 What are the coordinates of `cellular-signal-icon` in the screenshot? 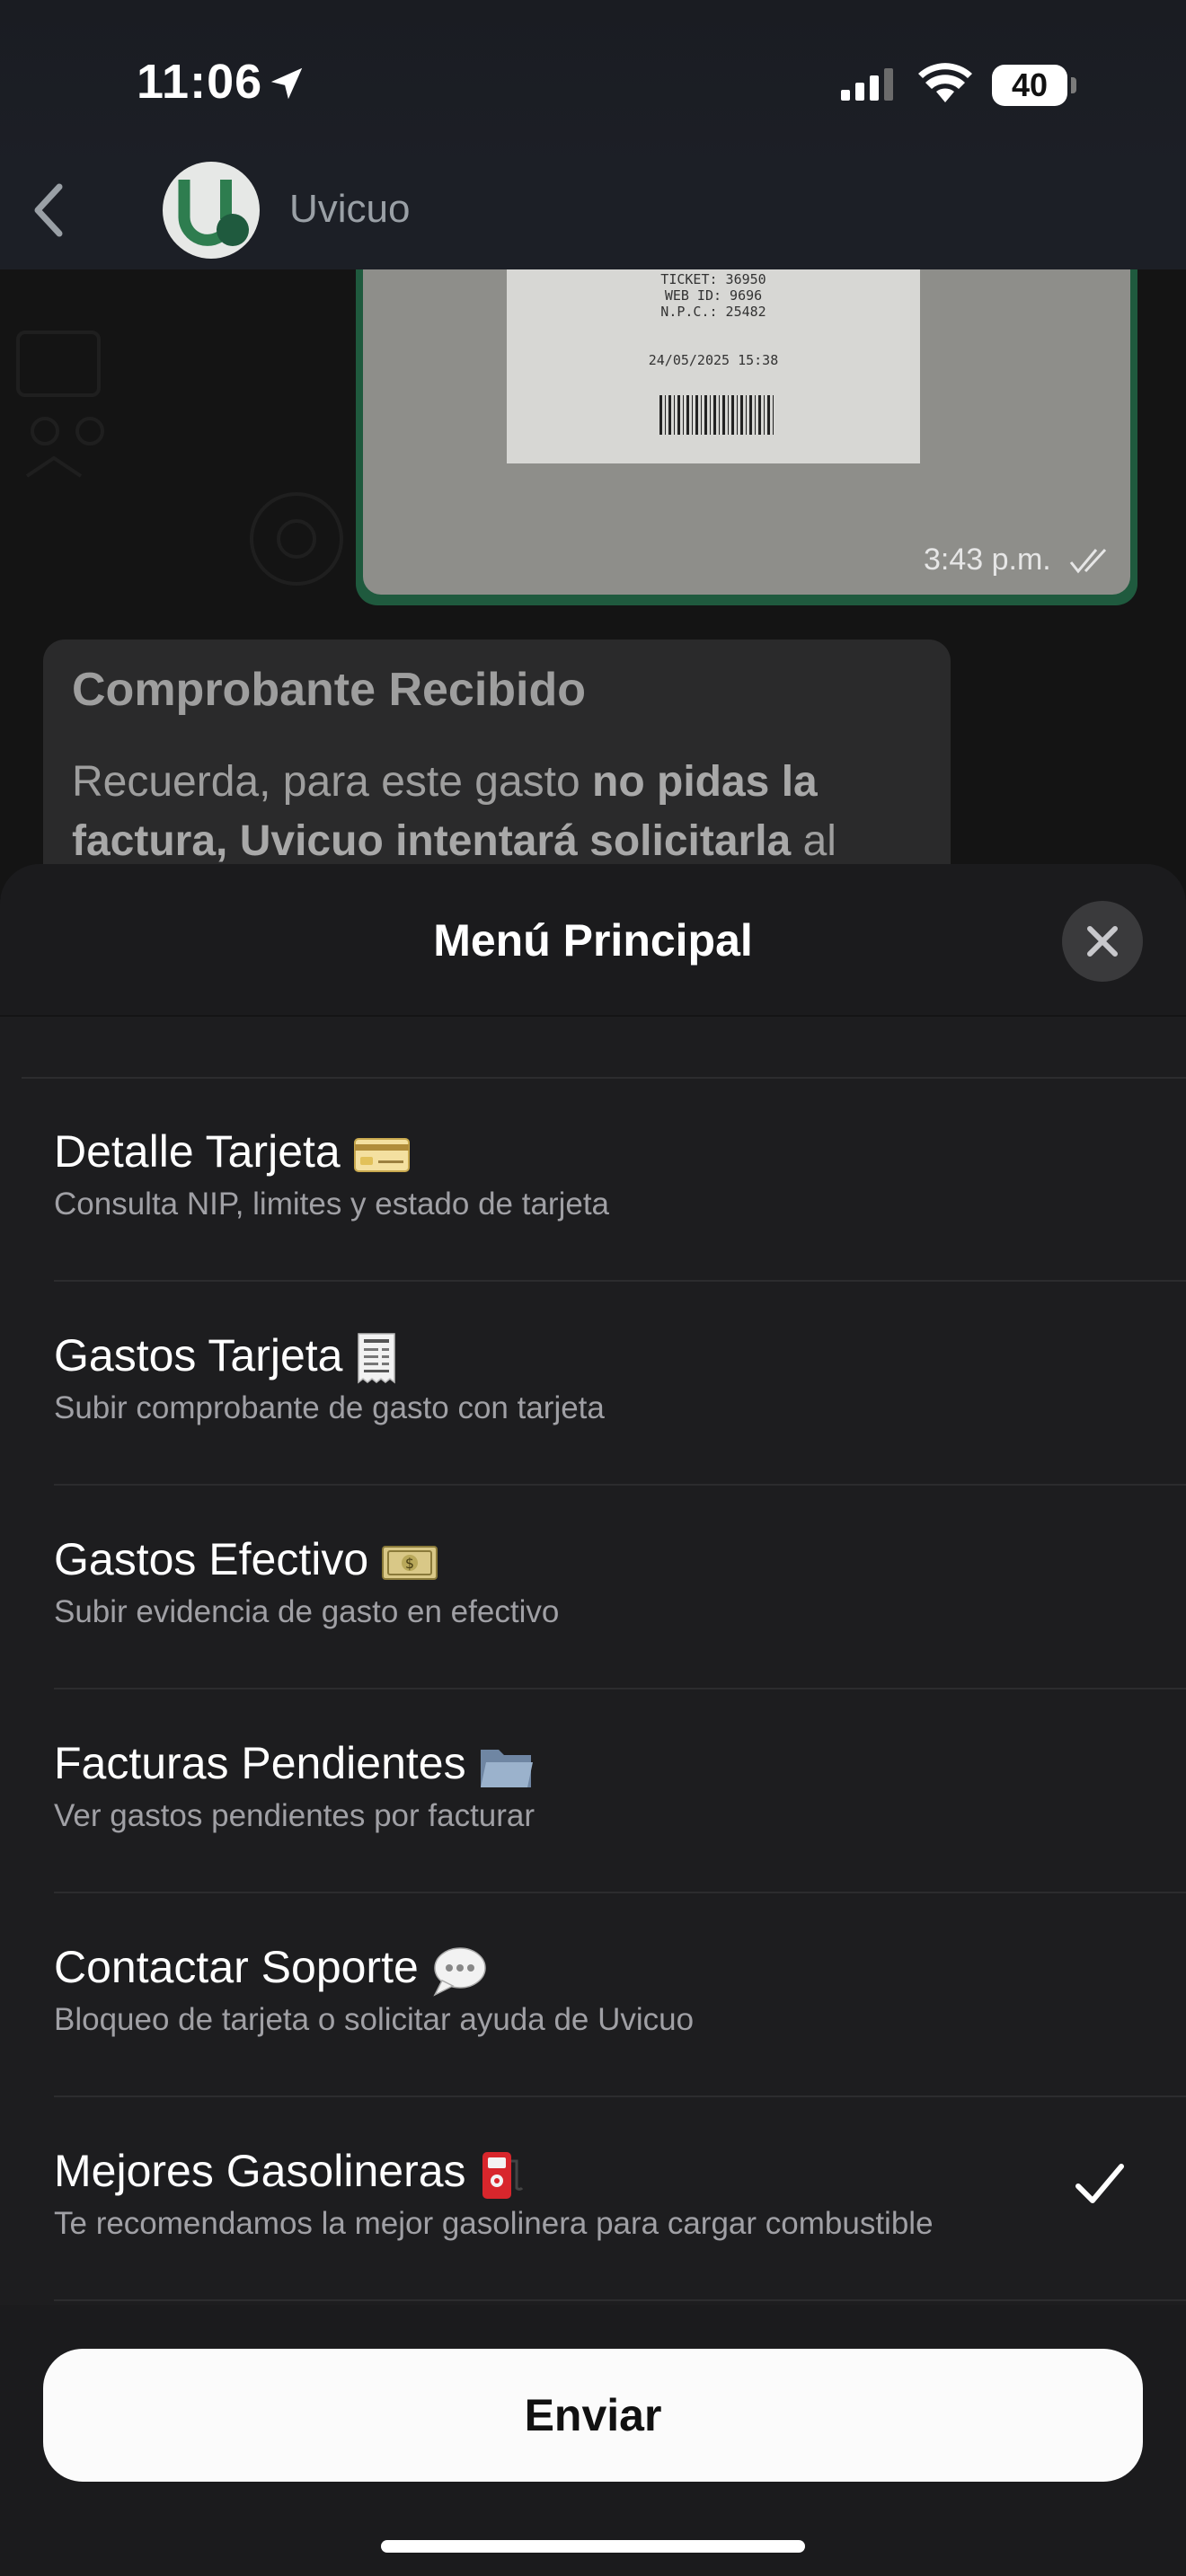 It's located at (867, 84).